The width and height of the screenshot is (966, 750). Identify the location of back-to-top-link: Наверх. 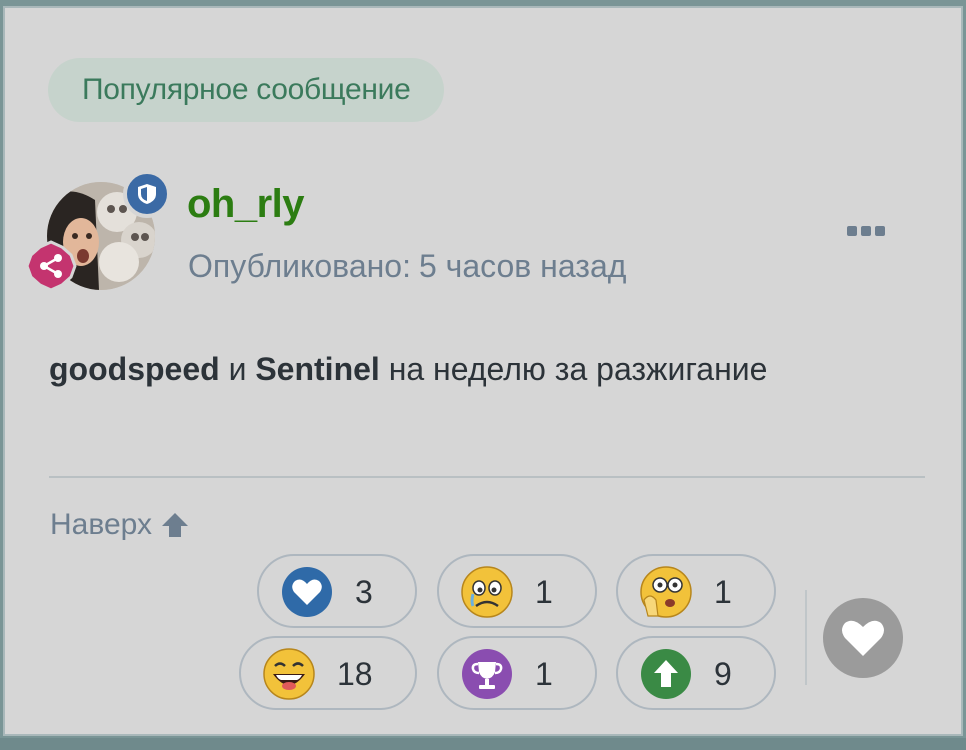
(120, 525).